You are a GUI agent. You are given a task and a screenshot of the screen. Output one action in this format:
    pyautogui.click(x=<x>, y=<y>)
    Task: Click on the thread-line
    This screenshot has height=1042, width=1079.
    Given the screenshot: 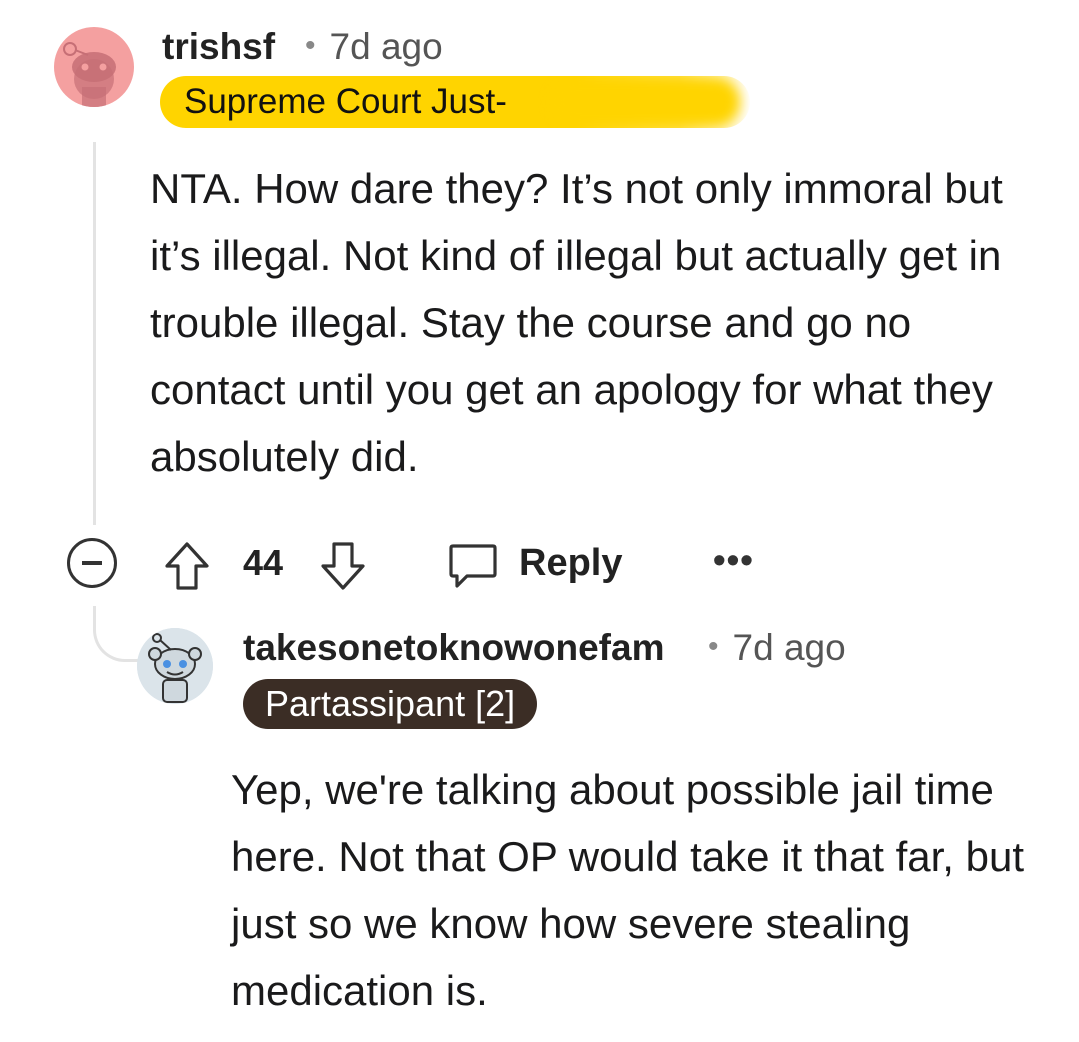 What is the action you would take?
    pyautogui.click(x=94, y=333)
    